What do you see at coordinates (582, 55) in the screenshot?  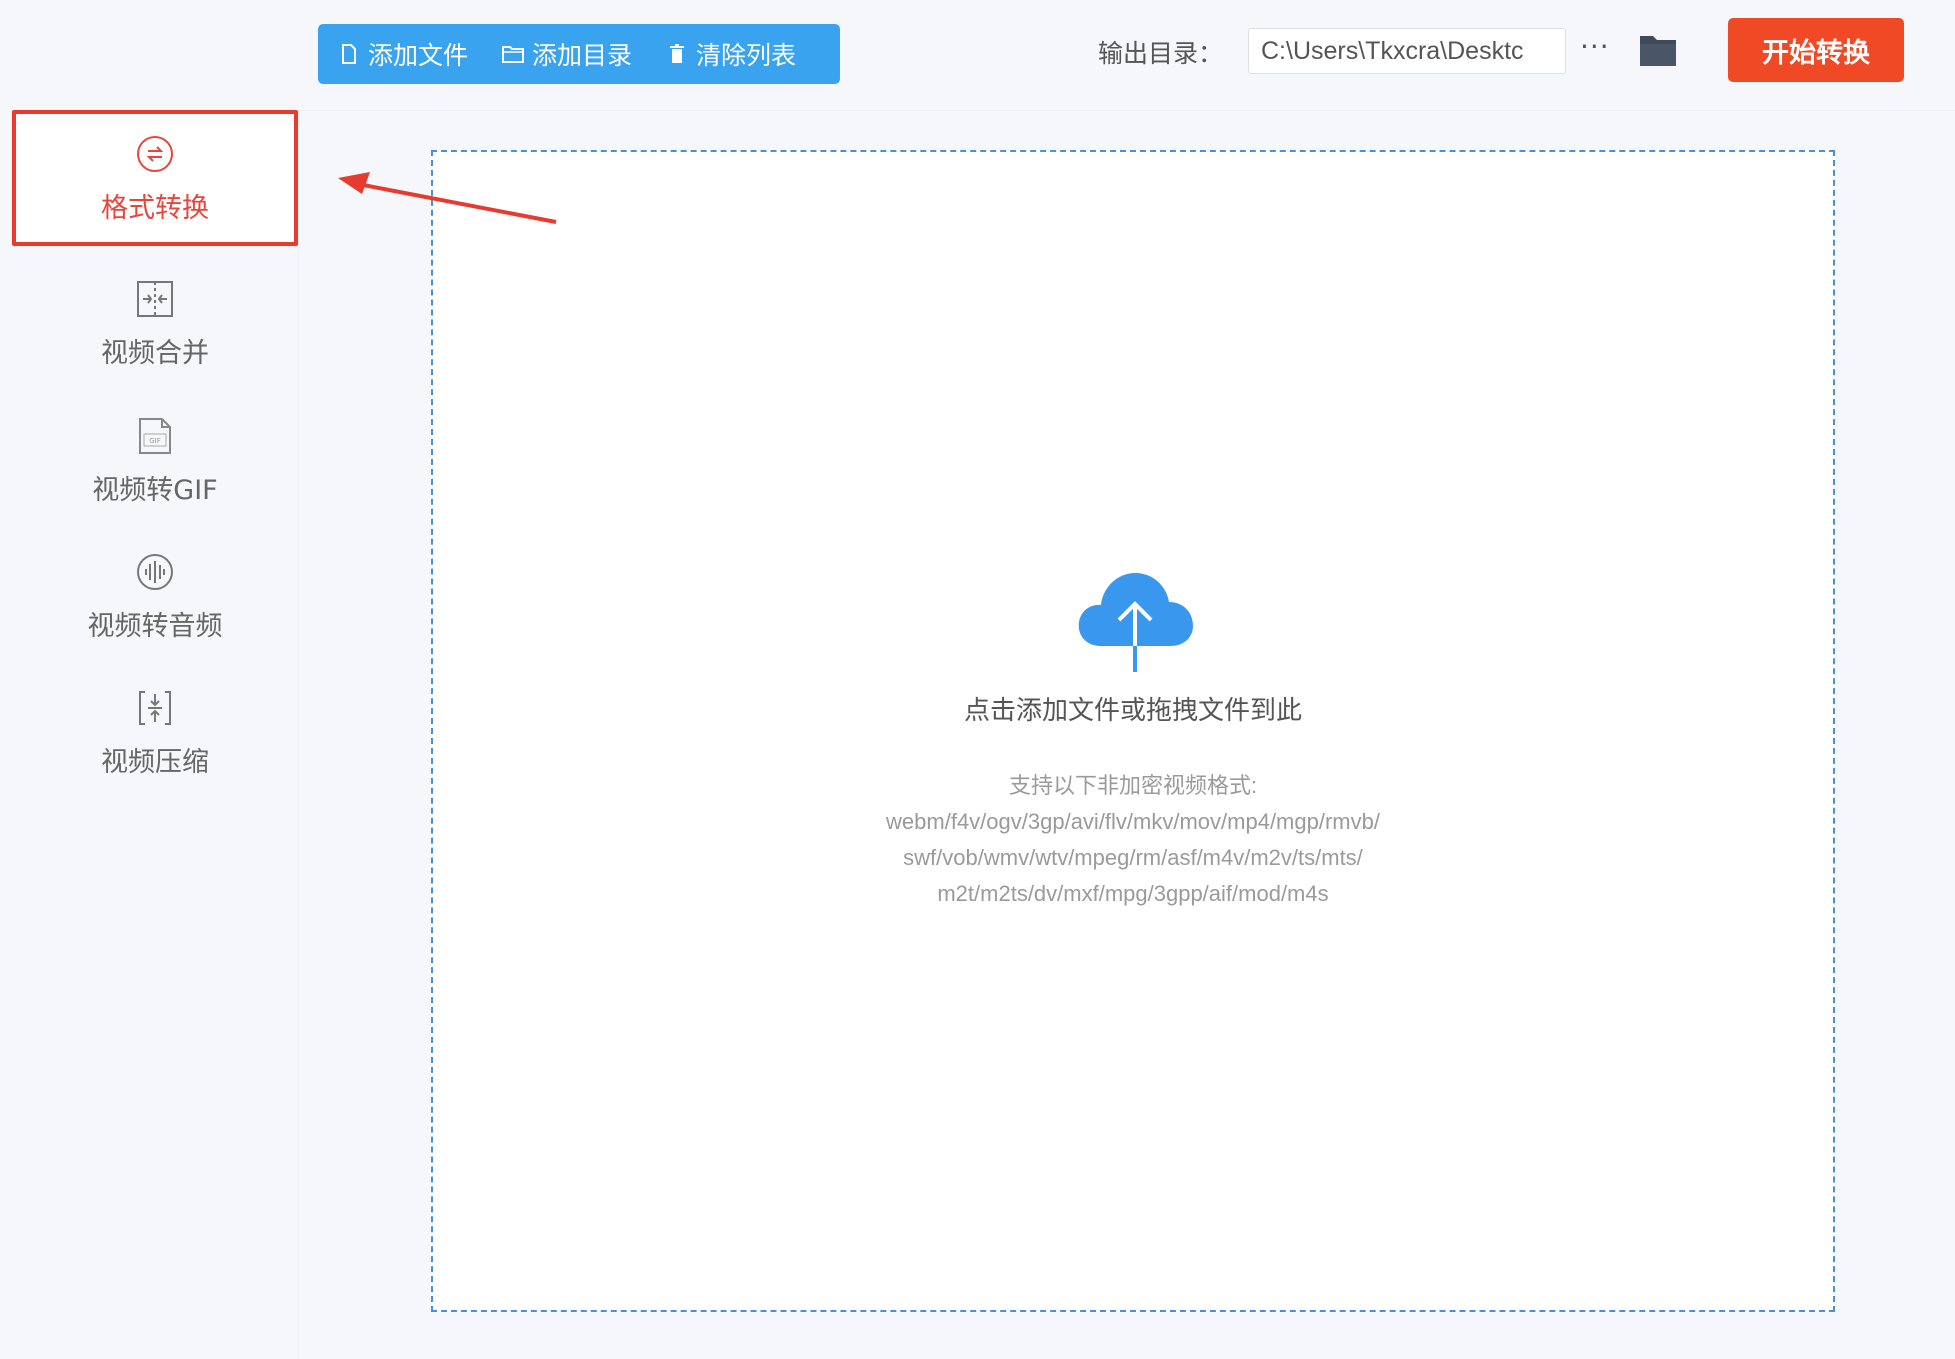 I see `add-directory-label: 添加目录` at bounding box center [582, 55].